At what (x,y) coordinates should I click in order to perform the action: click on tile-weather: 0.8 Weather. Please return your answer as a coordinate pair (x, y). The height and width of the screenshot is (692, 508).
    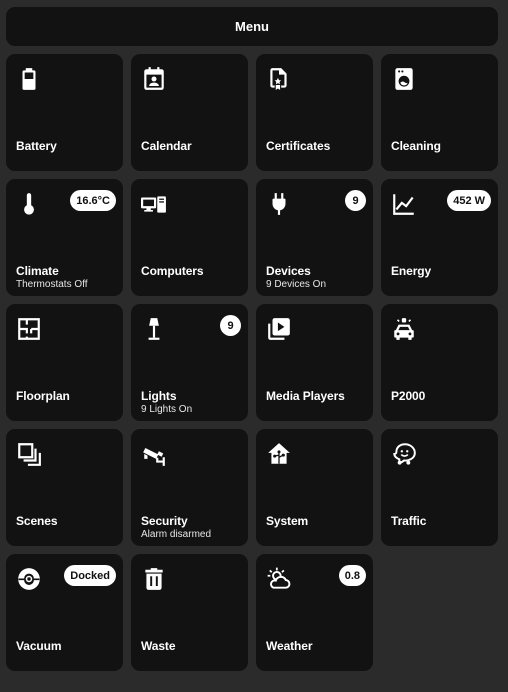
    Looking at the image, I should click on (314, 612).